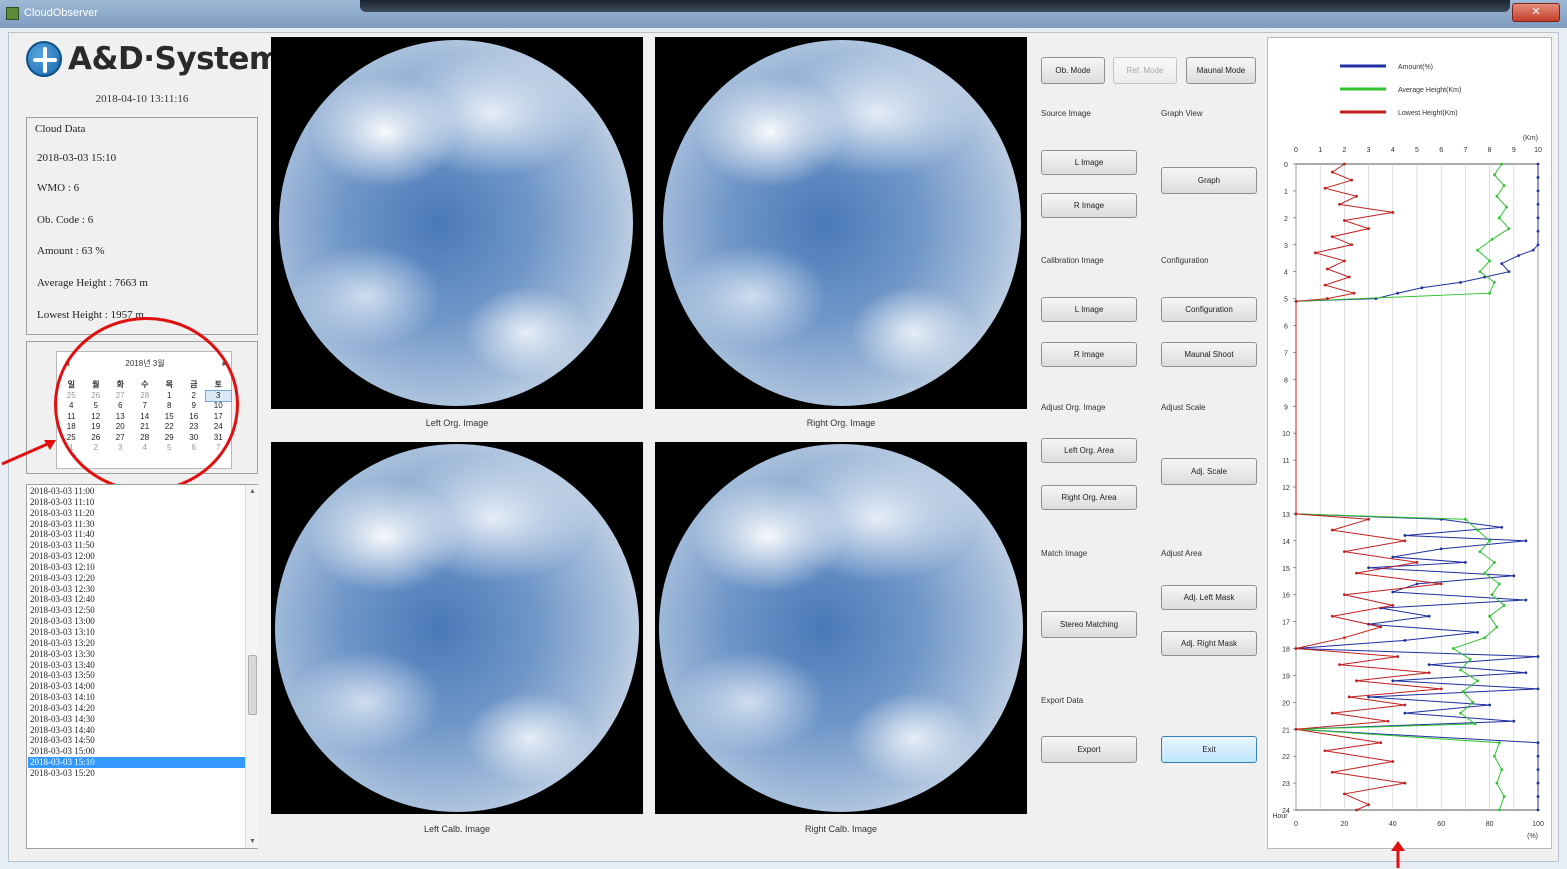 The height and width of the screenshot is (869, 1567). I want to click on configuration-button: Configuration, so click(1209, 309).